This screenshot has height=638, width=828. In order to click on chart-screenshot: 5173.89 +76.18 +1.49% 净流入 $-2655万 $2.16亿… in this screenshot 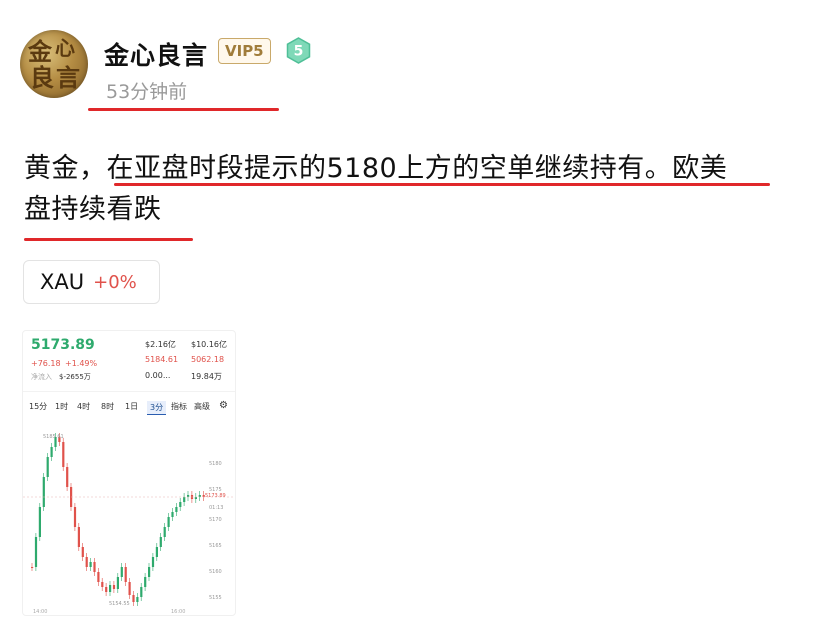, I will do `click(129, 473)`.